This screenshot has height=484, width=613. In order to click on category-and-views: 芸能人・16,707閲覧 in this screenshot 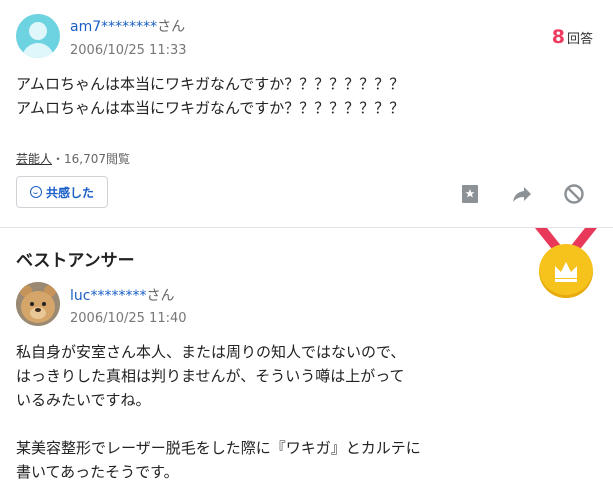, I will do `click(73, 158)`.